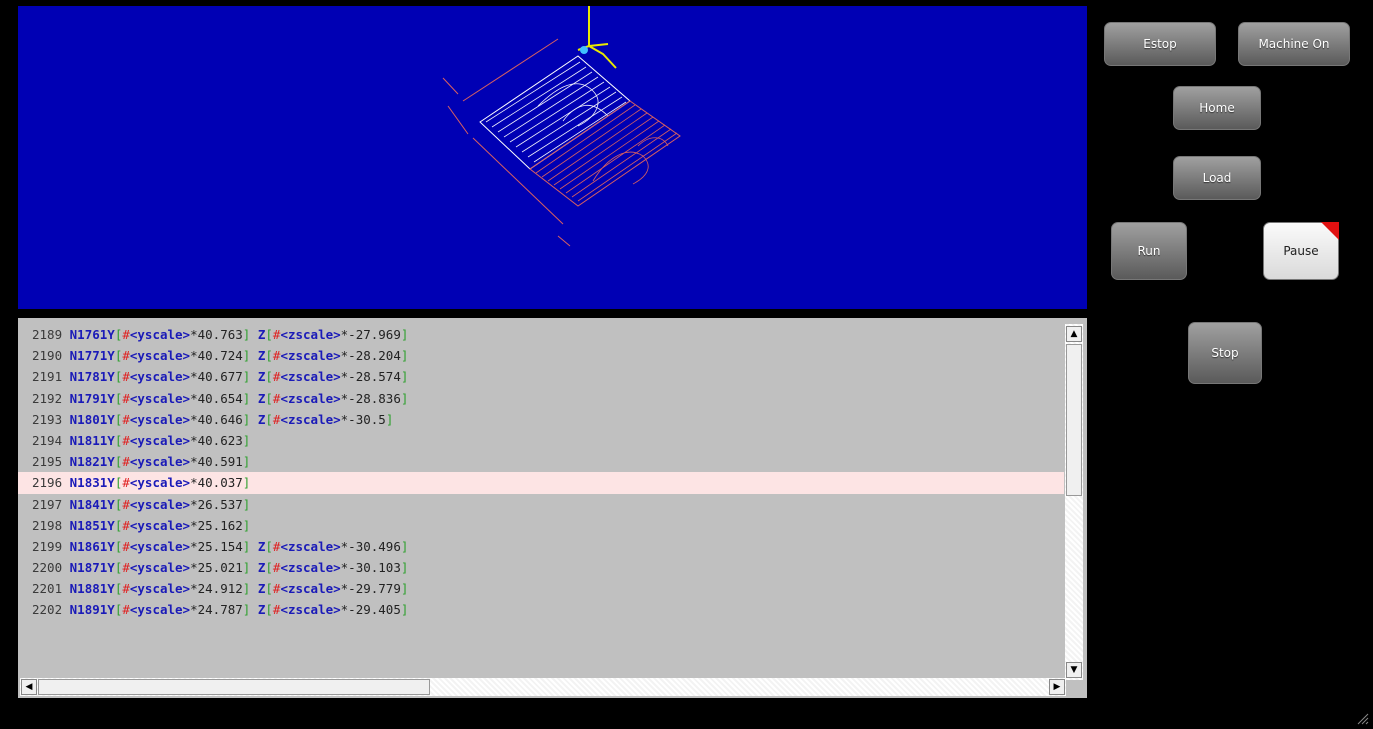 The width and height of the screenshot is (1373, 729). I want to click on line-number: 2201, so click(47, 589).